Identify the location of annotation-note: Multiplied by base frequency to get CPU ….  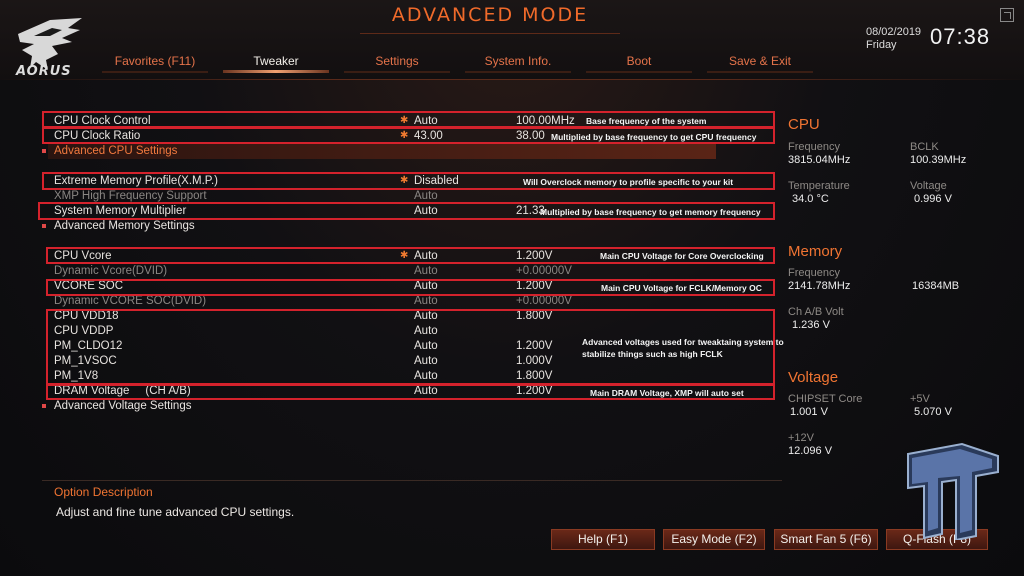
(654, 137).